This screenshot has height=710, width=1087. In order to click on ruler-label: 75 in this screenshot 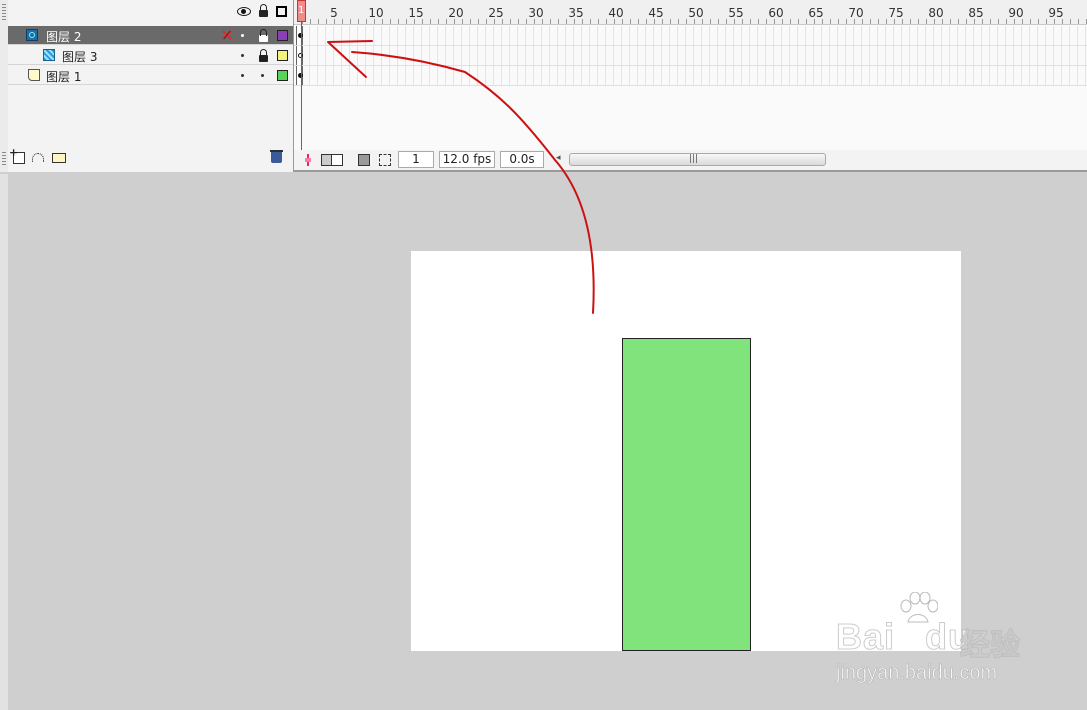, I will do `click(896, 13)`.